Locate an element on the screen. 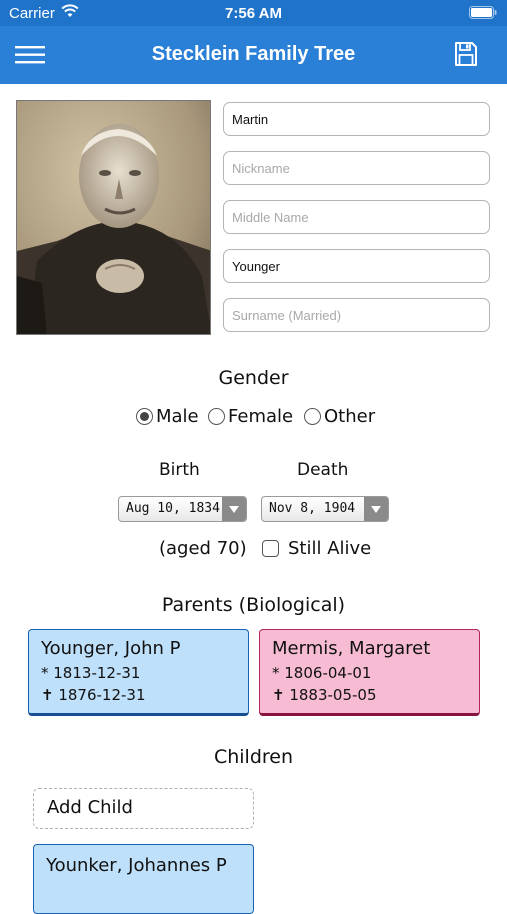 This screenshot has width=507, height=914. gender-radio-group: Male Female Other is located at coordinates (253, 416).